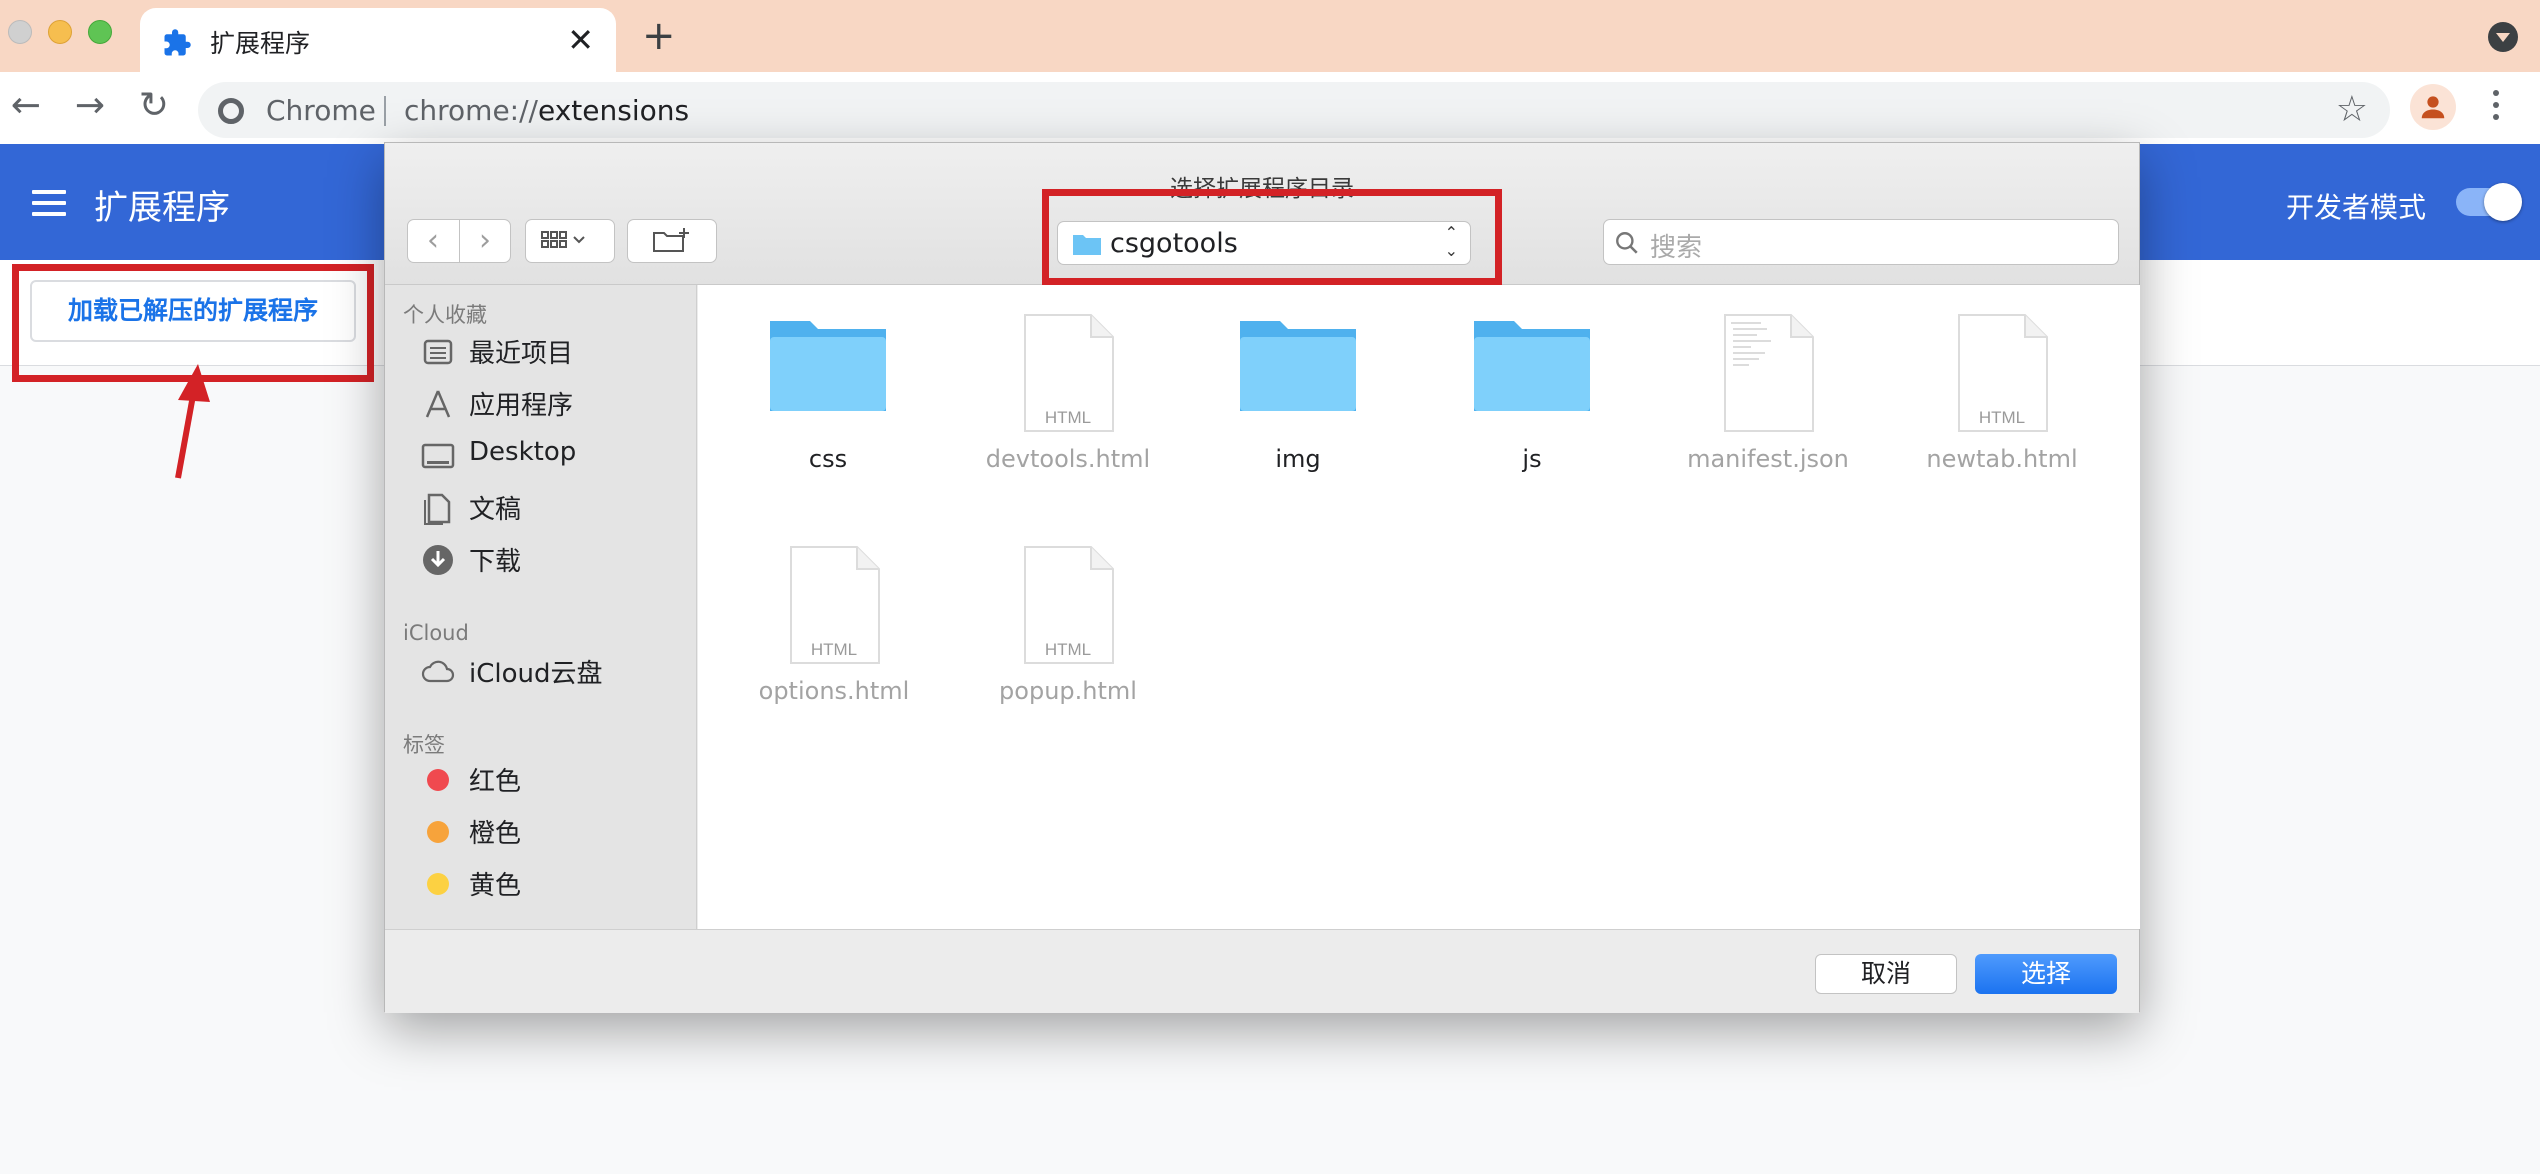 Image resolution: width=2540 pixels, height=1174 pixels. What do you see at coordinates (1272, 237) in the screenshot?
I see `highlight-box-current-folder` at bounding box center [1272, 237].